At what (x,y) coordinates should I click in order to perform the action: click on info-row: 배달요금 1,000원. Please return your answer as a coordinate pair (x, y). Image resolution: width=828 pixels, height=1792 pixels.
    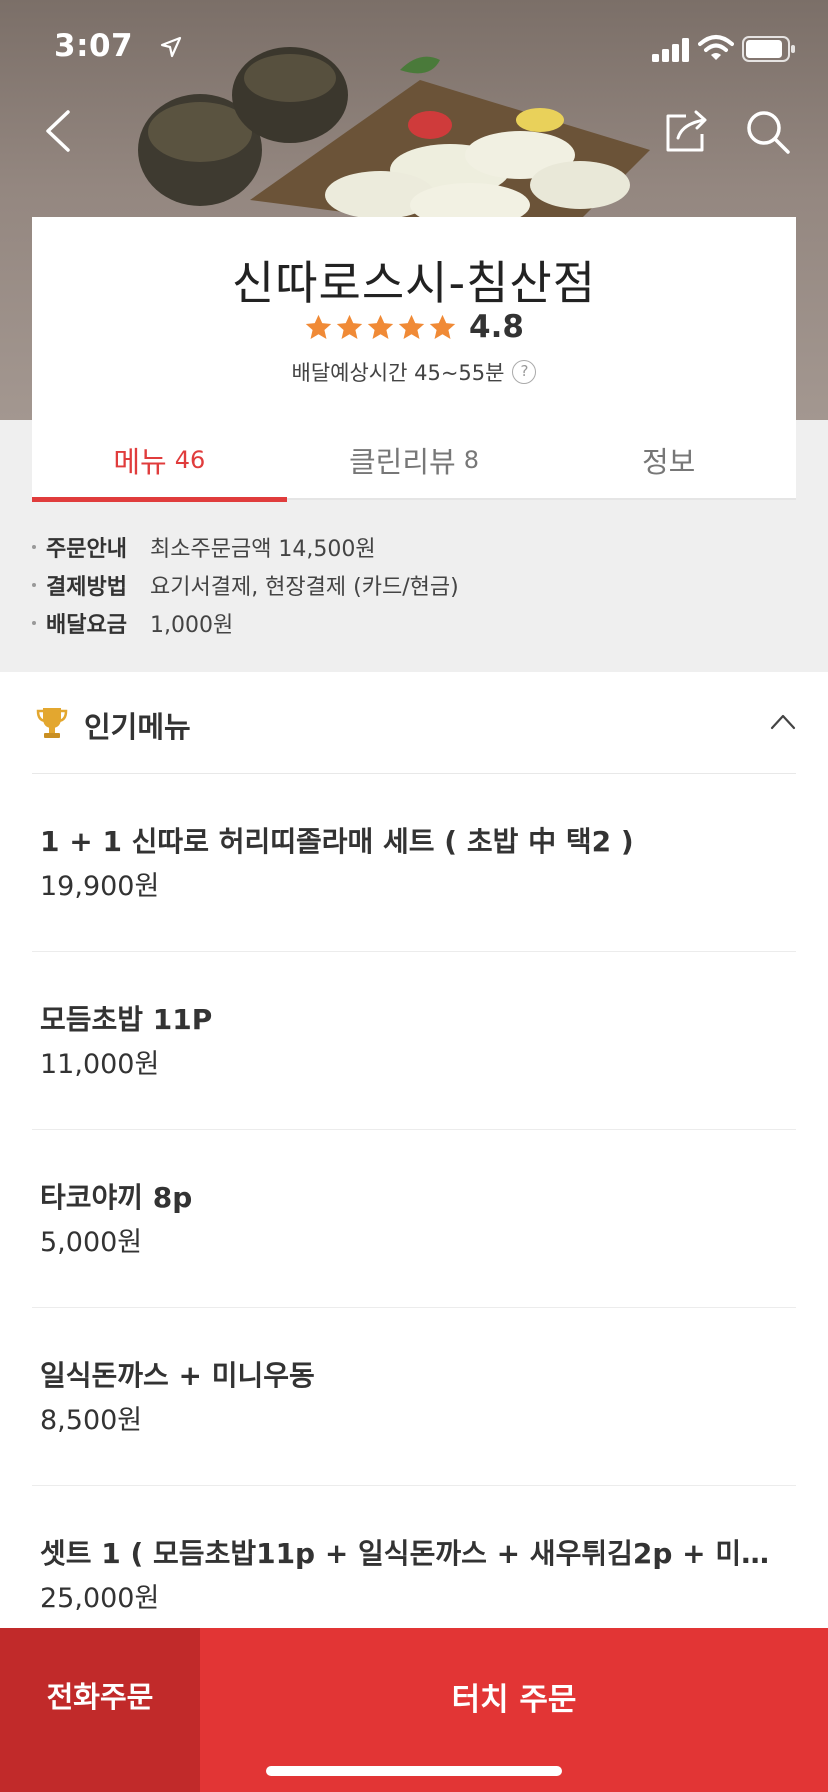
    Looking at the image, I should click on (414, 623).